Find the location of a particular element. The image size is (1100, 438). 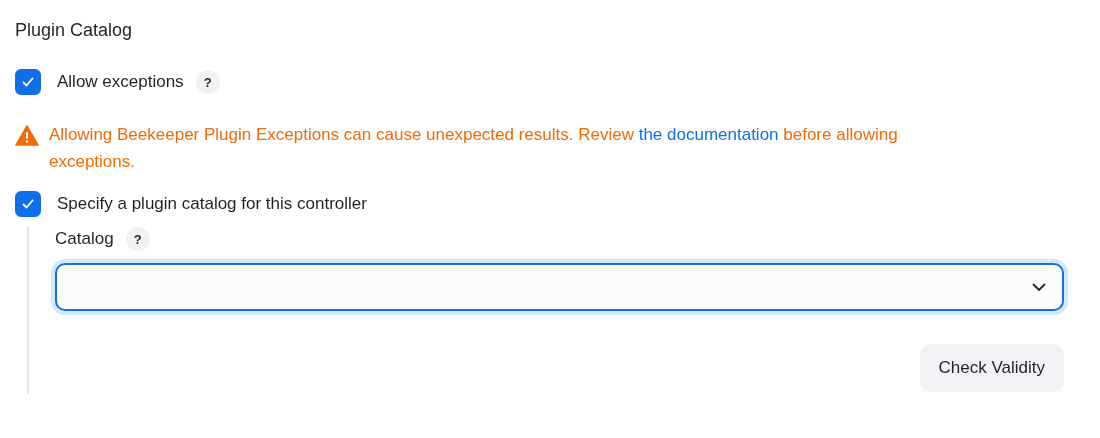

checkbox-label: Specify a plugin catalog for this controller is located at coordinates (212, 204).